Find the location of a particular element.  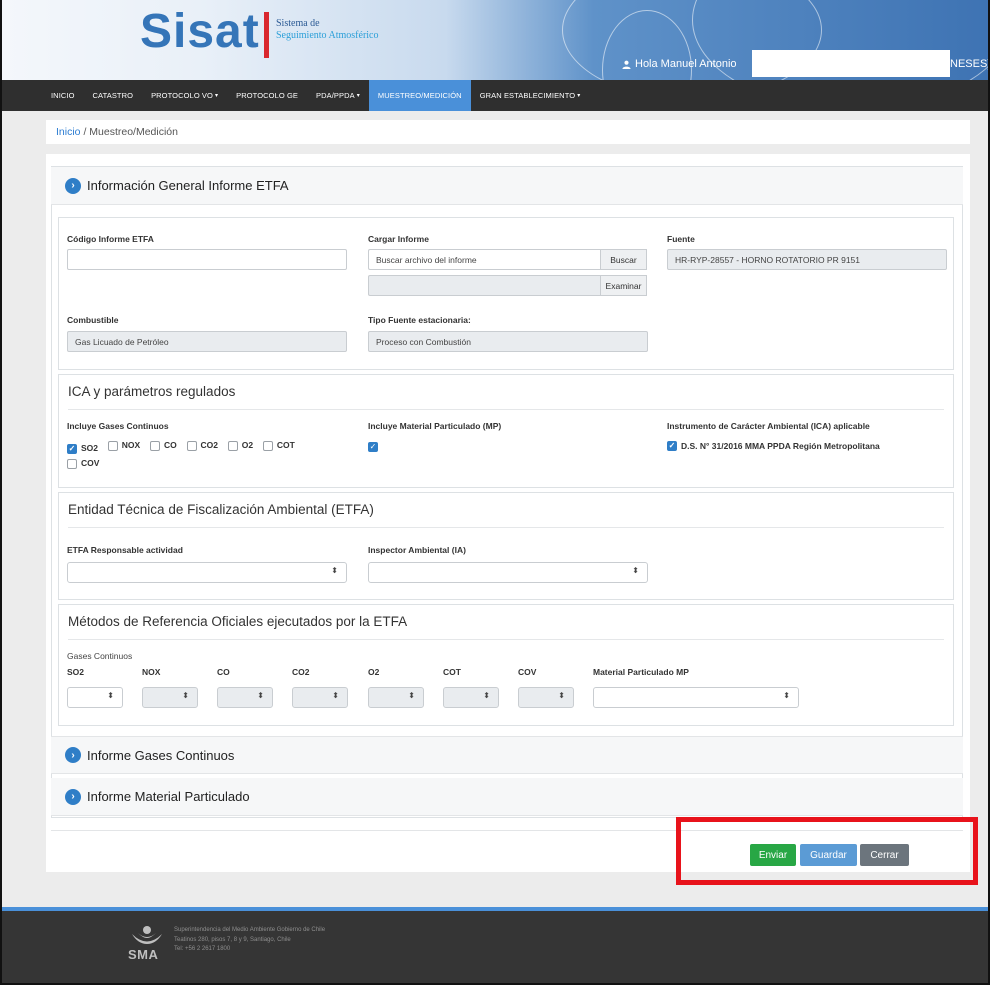

section-header-informe-gases: › Informe Gases Continuos is located at coordinates (507, 755).